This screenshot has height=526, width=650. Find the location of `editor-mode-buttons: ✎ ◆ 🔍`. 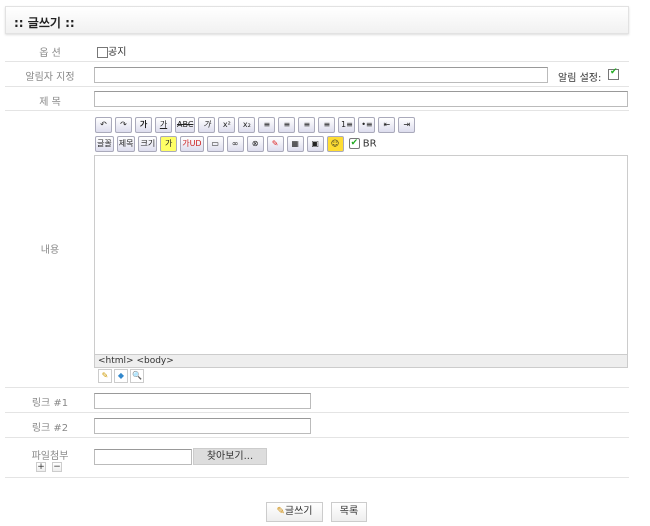

editor-mode-buttons: ✎ ◆ 🔍 is located at coordinates (121, 376).